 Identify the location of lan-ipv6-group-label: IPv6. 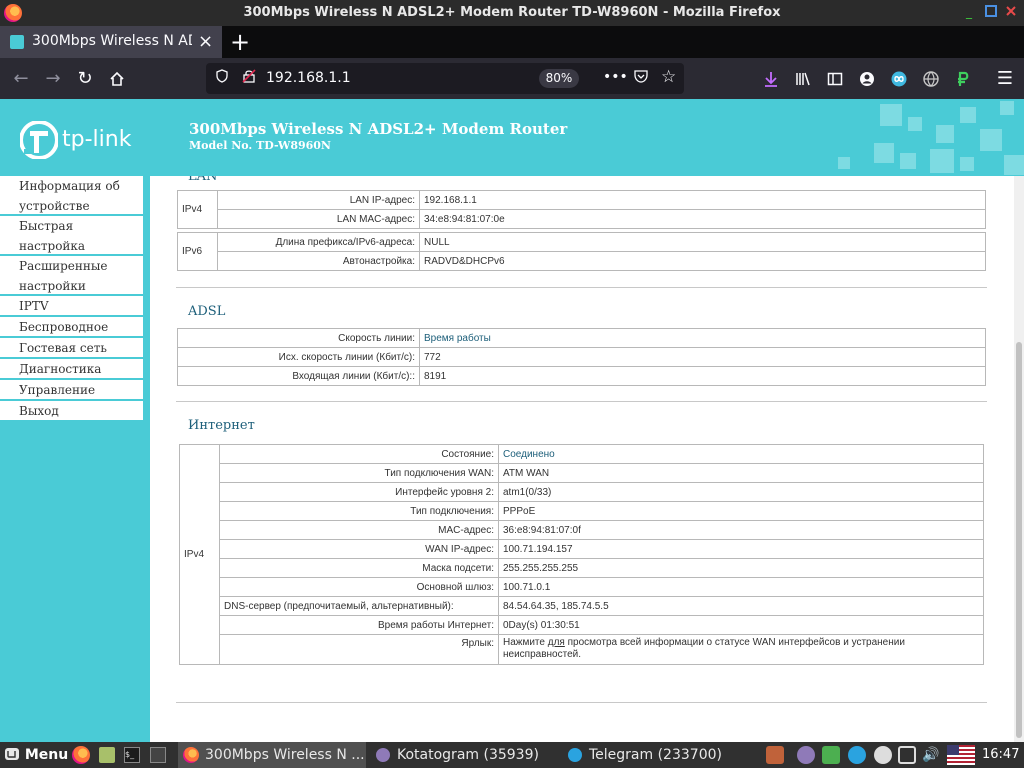
(197, 251).